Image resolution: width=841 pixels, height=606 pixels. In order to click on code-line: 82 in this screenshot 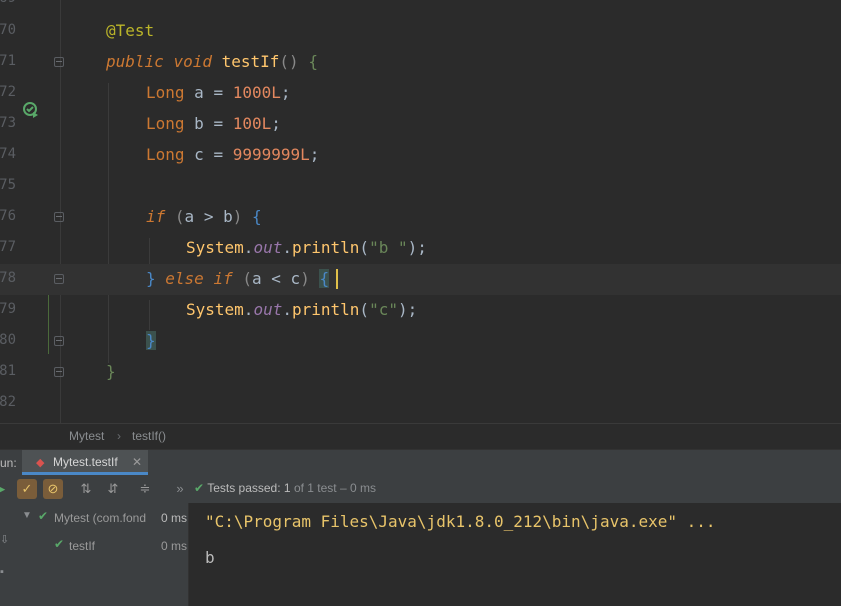, I will do `click(420, 403)`.